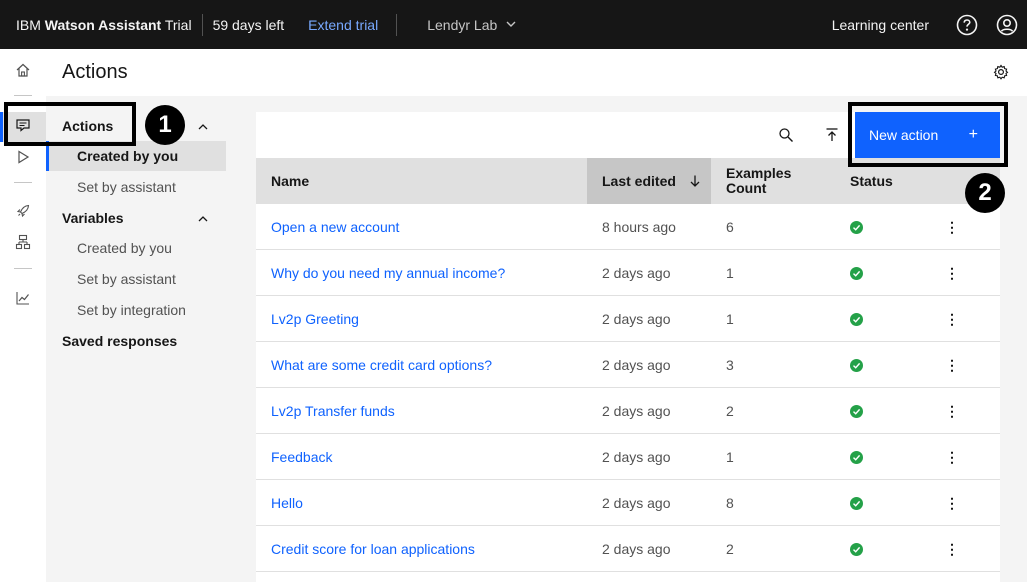 The image size is (1027, 582). I want to click on step-badge-2: 2, so click(985, 193).